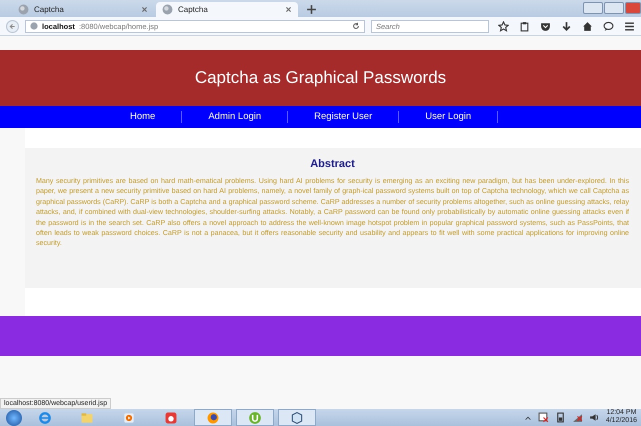 Image resolution: width=641 pixels, height=426 pixels. What do you see at coordinates (545, 26) in the screenshot?
I see `pocket-icon` at bounding box center [545, 26].